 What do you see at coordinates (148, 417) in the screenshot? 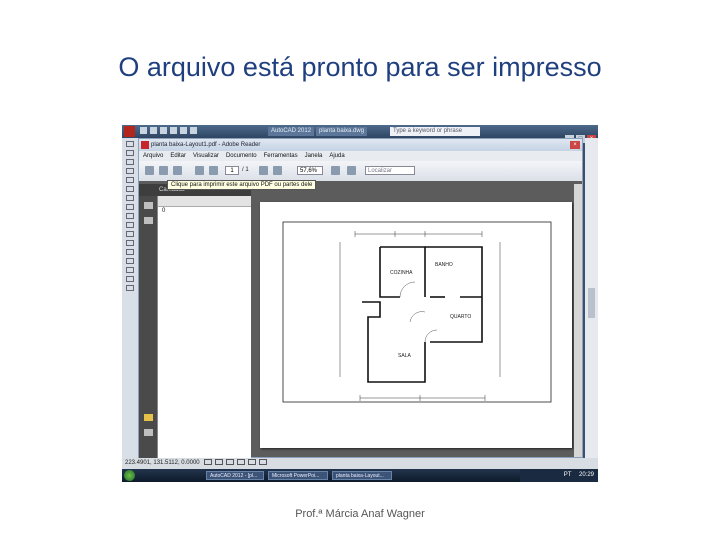
I see `comments-icon` at bounding box center [148, 417].